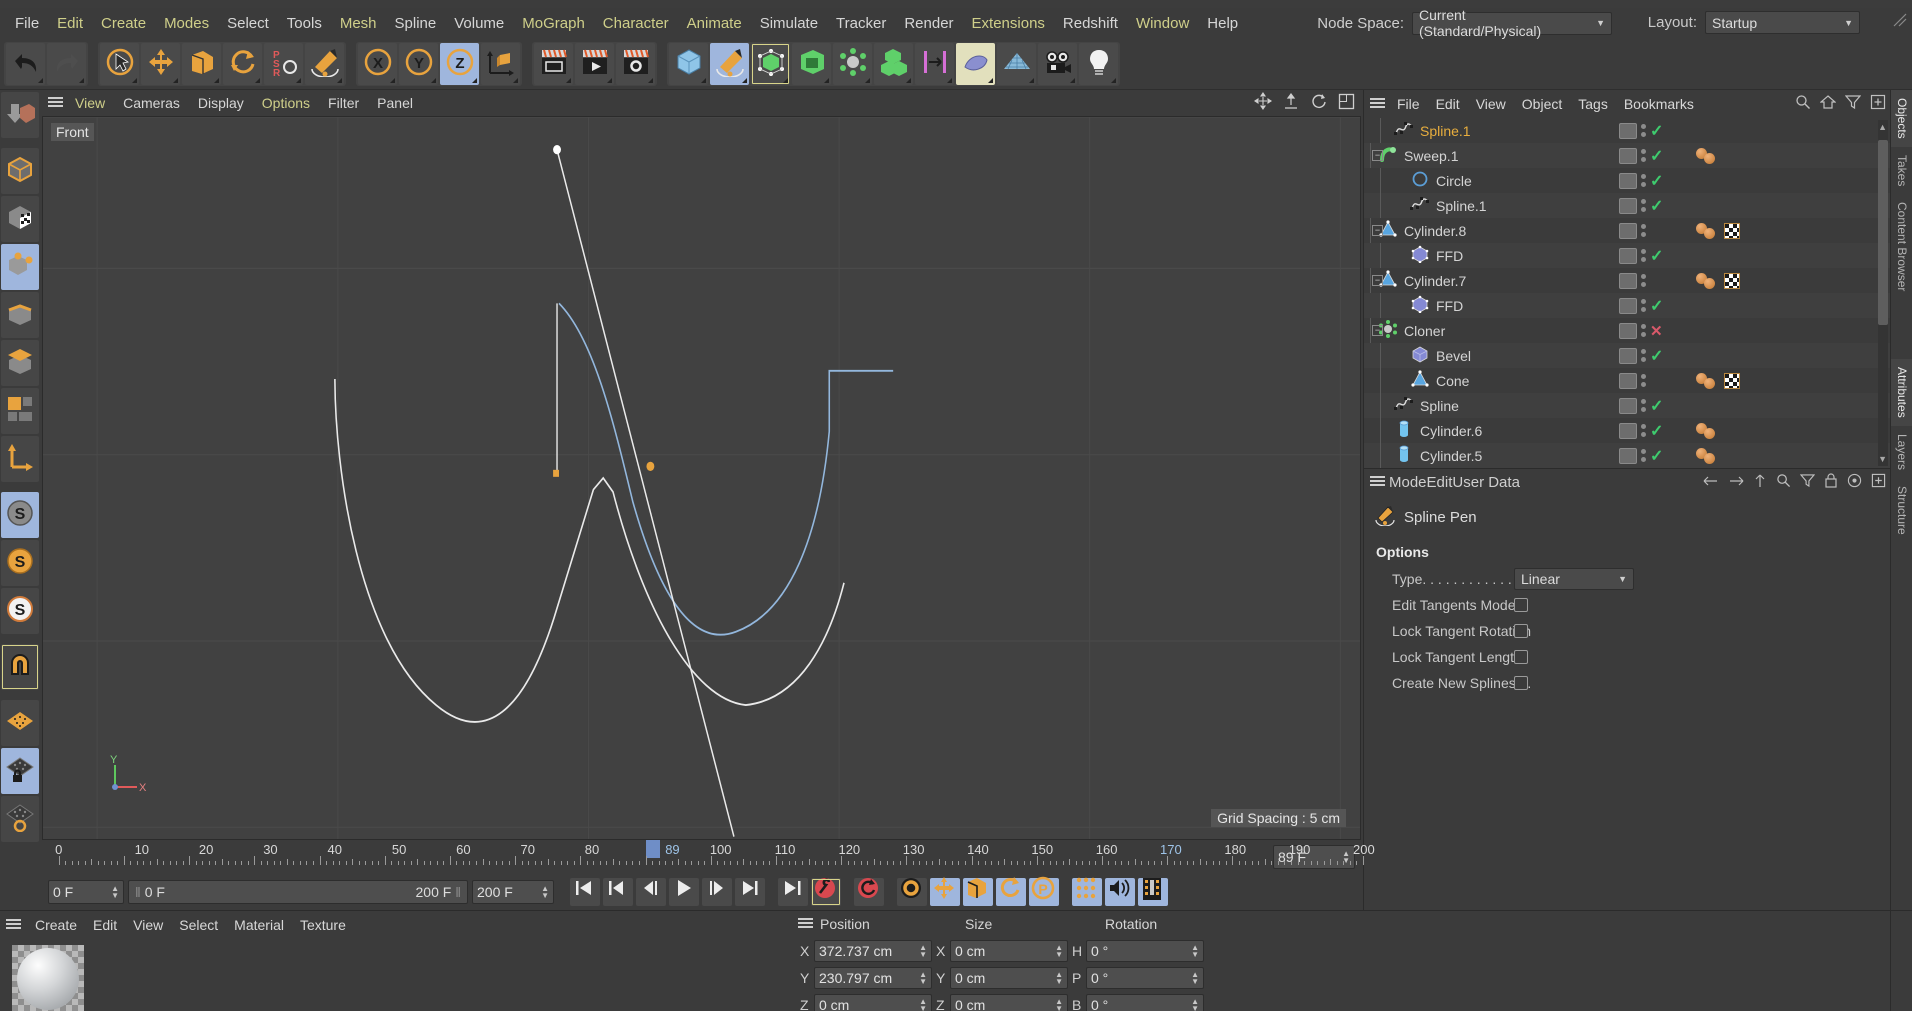  What do you see at coordinates (298, 892) in the screenshot?
I see `playback-range-bar: ‖ 0 F 200 F ‖` at bounding box center [298, 892].